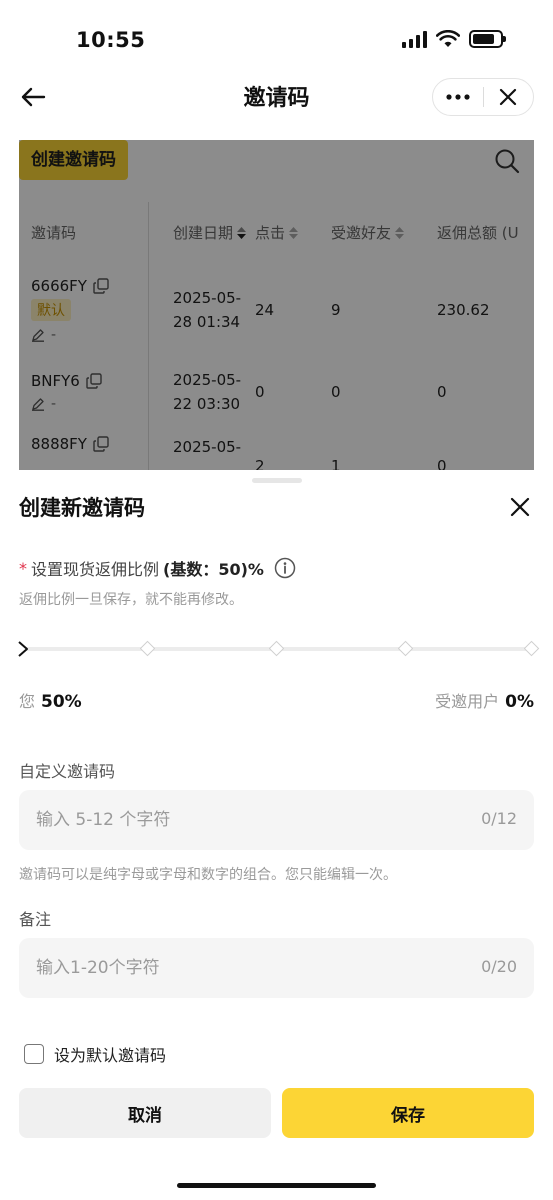 This screenshot has width=553, height=1200. Describe the element at coordinates (519, 702) in the screenshot. I see `invitee-share-value: 0%` at that location.